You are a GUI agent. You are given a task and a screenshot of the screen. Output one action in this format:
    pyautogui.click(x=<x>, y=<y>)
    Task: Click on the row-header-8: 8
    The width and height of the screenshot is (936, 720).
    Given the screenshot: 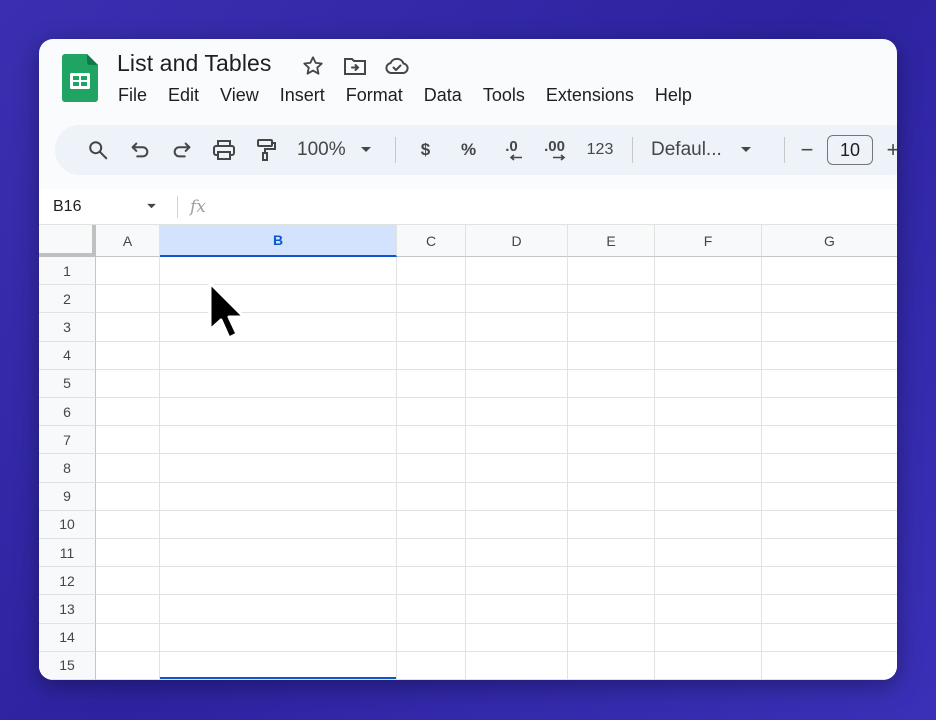 What is the action you would take?
    pyautogui.click(x=67, y=468)
    